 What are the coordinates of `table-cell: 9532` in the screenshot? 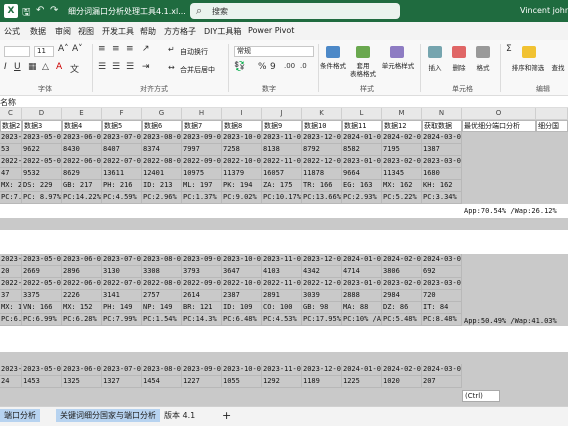 It's located at (42, 174).